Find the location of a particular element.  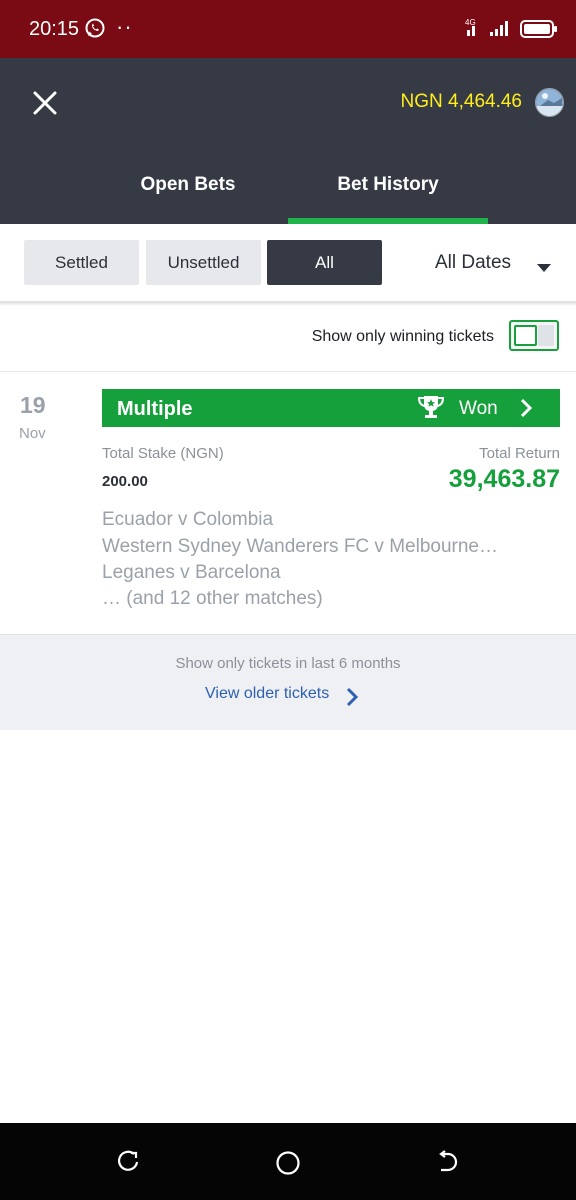

tab-open-bets: Open Bets is located at coordinates (188, 185).